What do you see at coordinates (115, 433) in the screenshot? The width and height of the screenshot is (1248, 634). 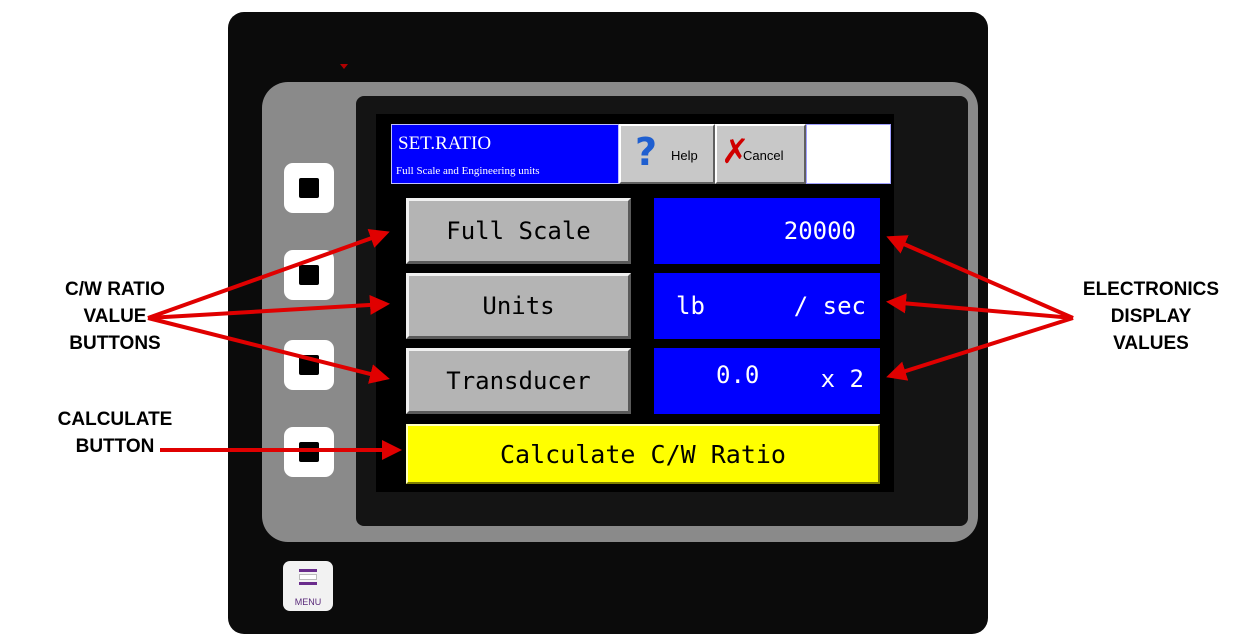 I see `calculate-button-label: CALCULATE BUTTON` at bounding box center [115, 433].